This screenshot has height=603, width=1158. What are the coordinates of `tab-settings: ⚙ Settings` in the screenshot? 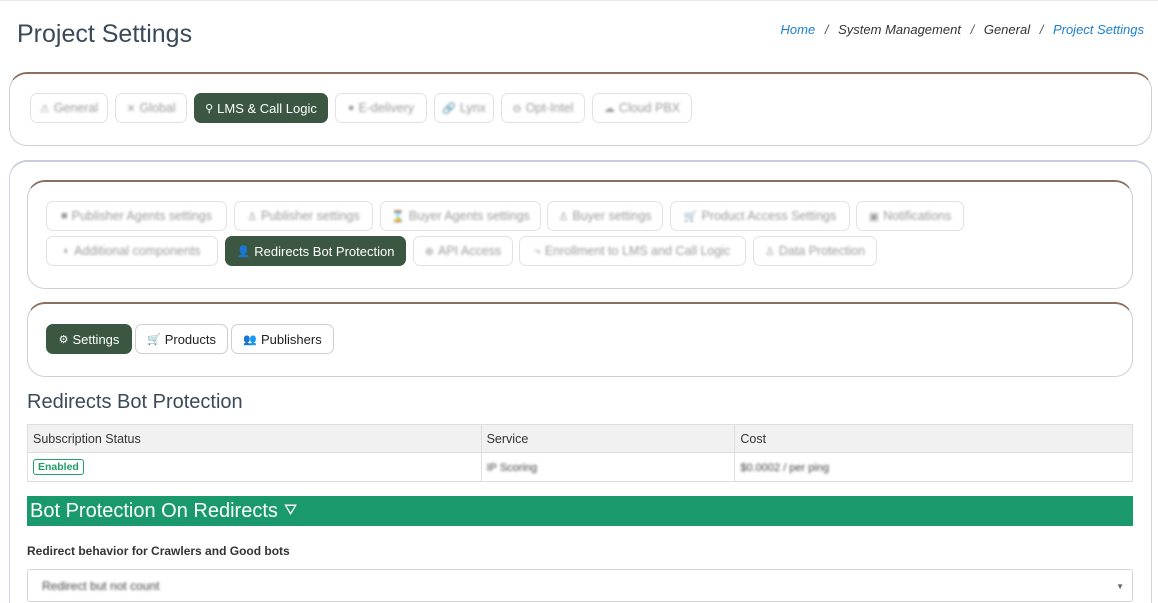 It's located at (89, 339).